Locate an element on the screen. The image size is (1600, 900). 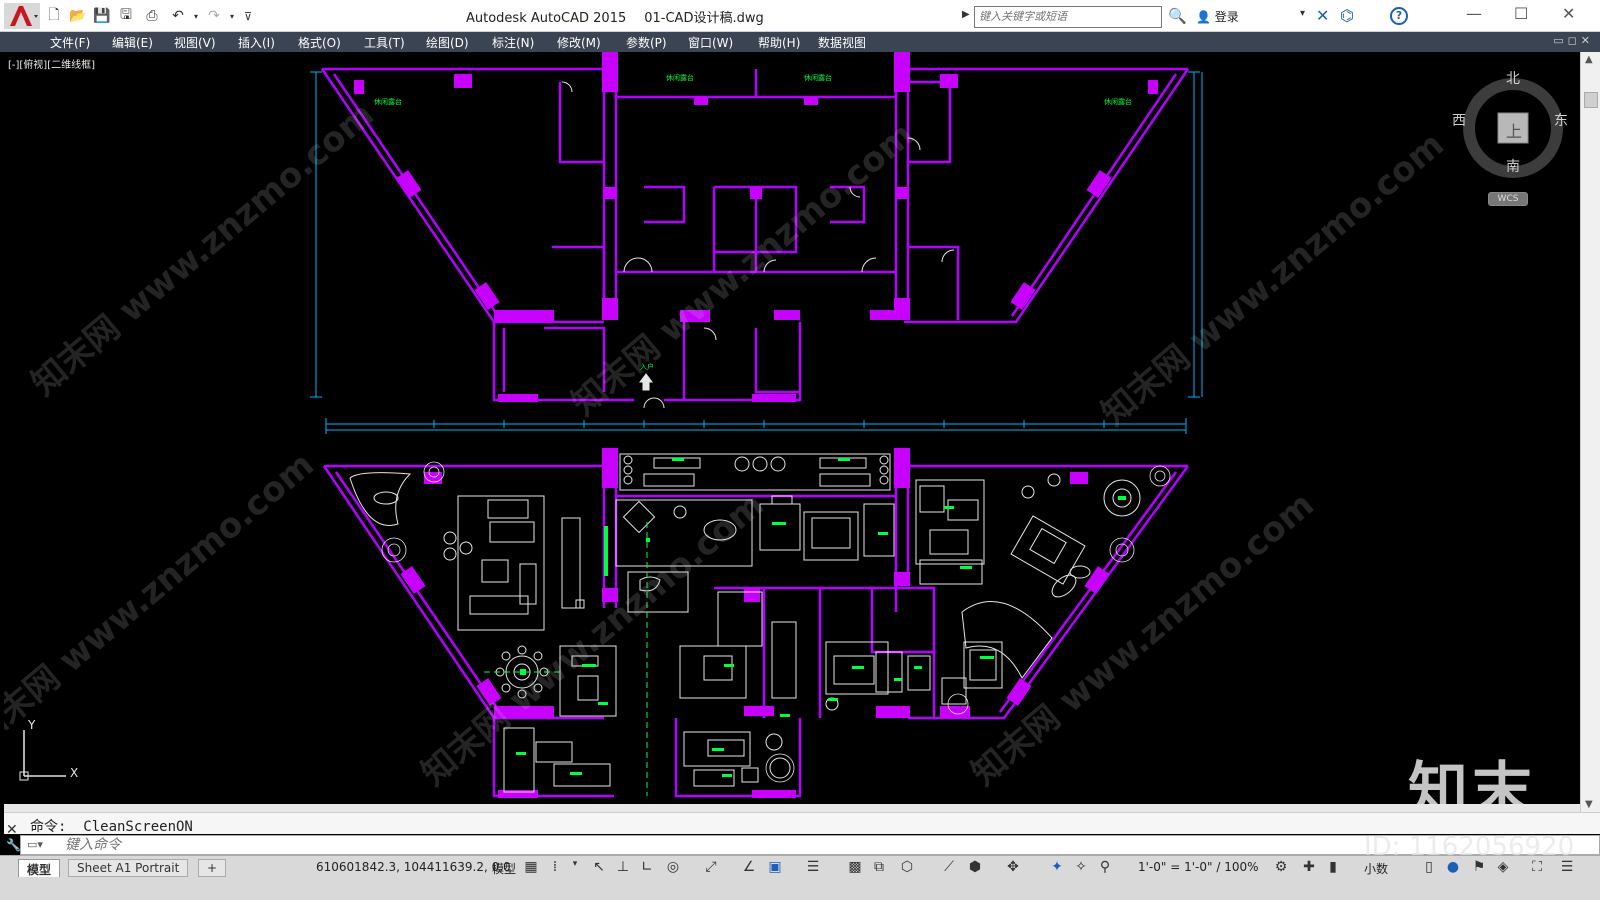
login-label: 登录 is located at coordinates (1226, 17).